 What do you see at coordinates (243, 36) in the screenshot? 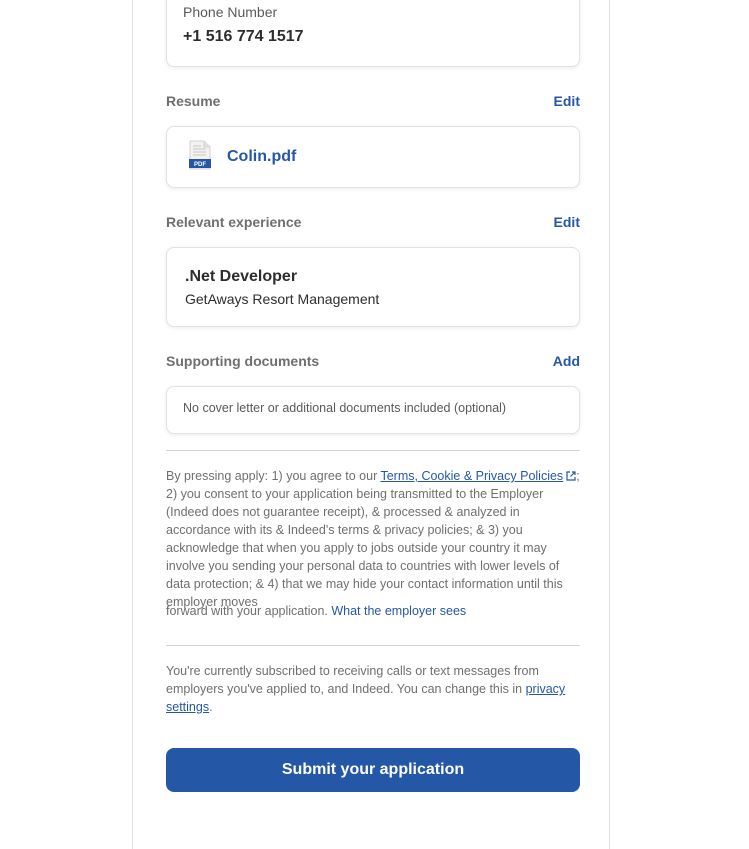
I see `phone-value: +1 516 774 1517` at bounding box center [243, 36].